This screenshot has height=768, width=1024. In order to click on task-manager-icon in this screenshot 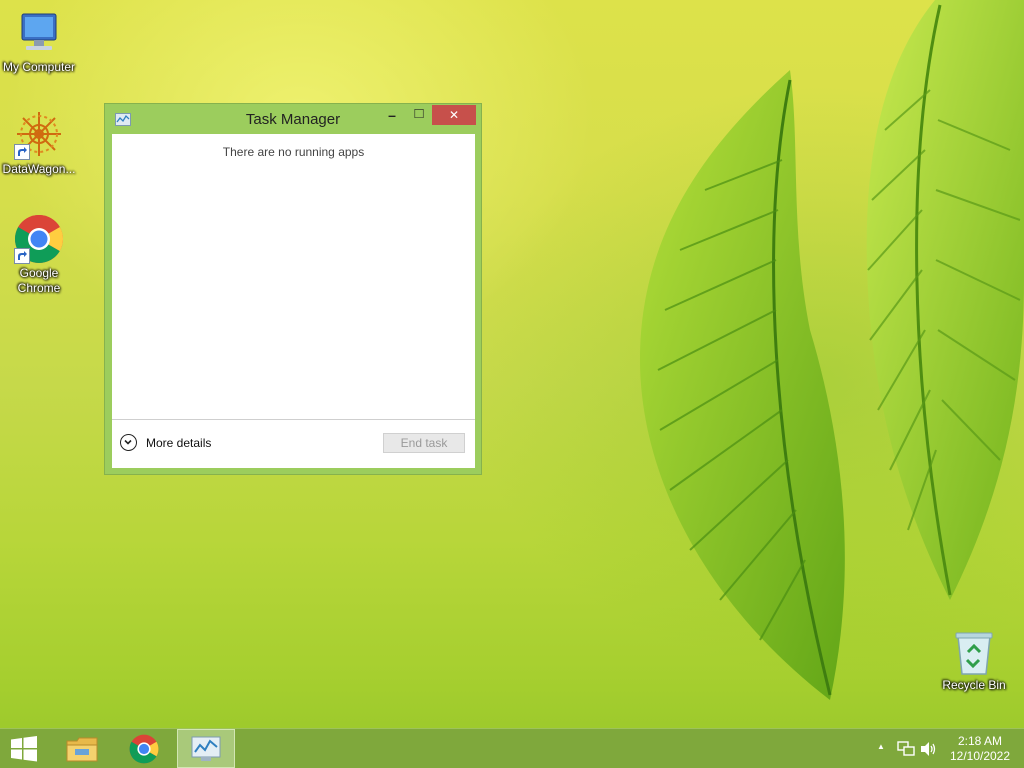, I will do `click(206, 748)`.